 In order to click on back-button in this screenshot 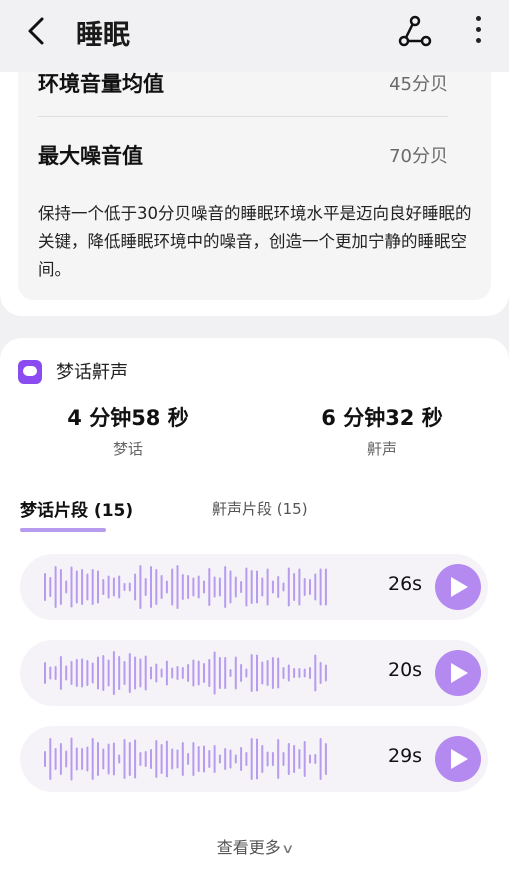, I will do `click(37, 31)`.